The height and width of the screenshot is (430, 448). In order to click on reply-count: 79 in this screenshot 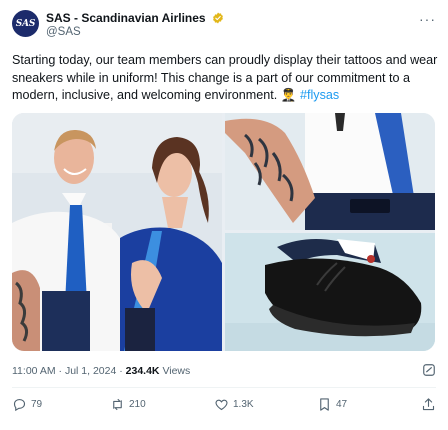, I will do `click(37, 404)`.